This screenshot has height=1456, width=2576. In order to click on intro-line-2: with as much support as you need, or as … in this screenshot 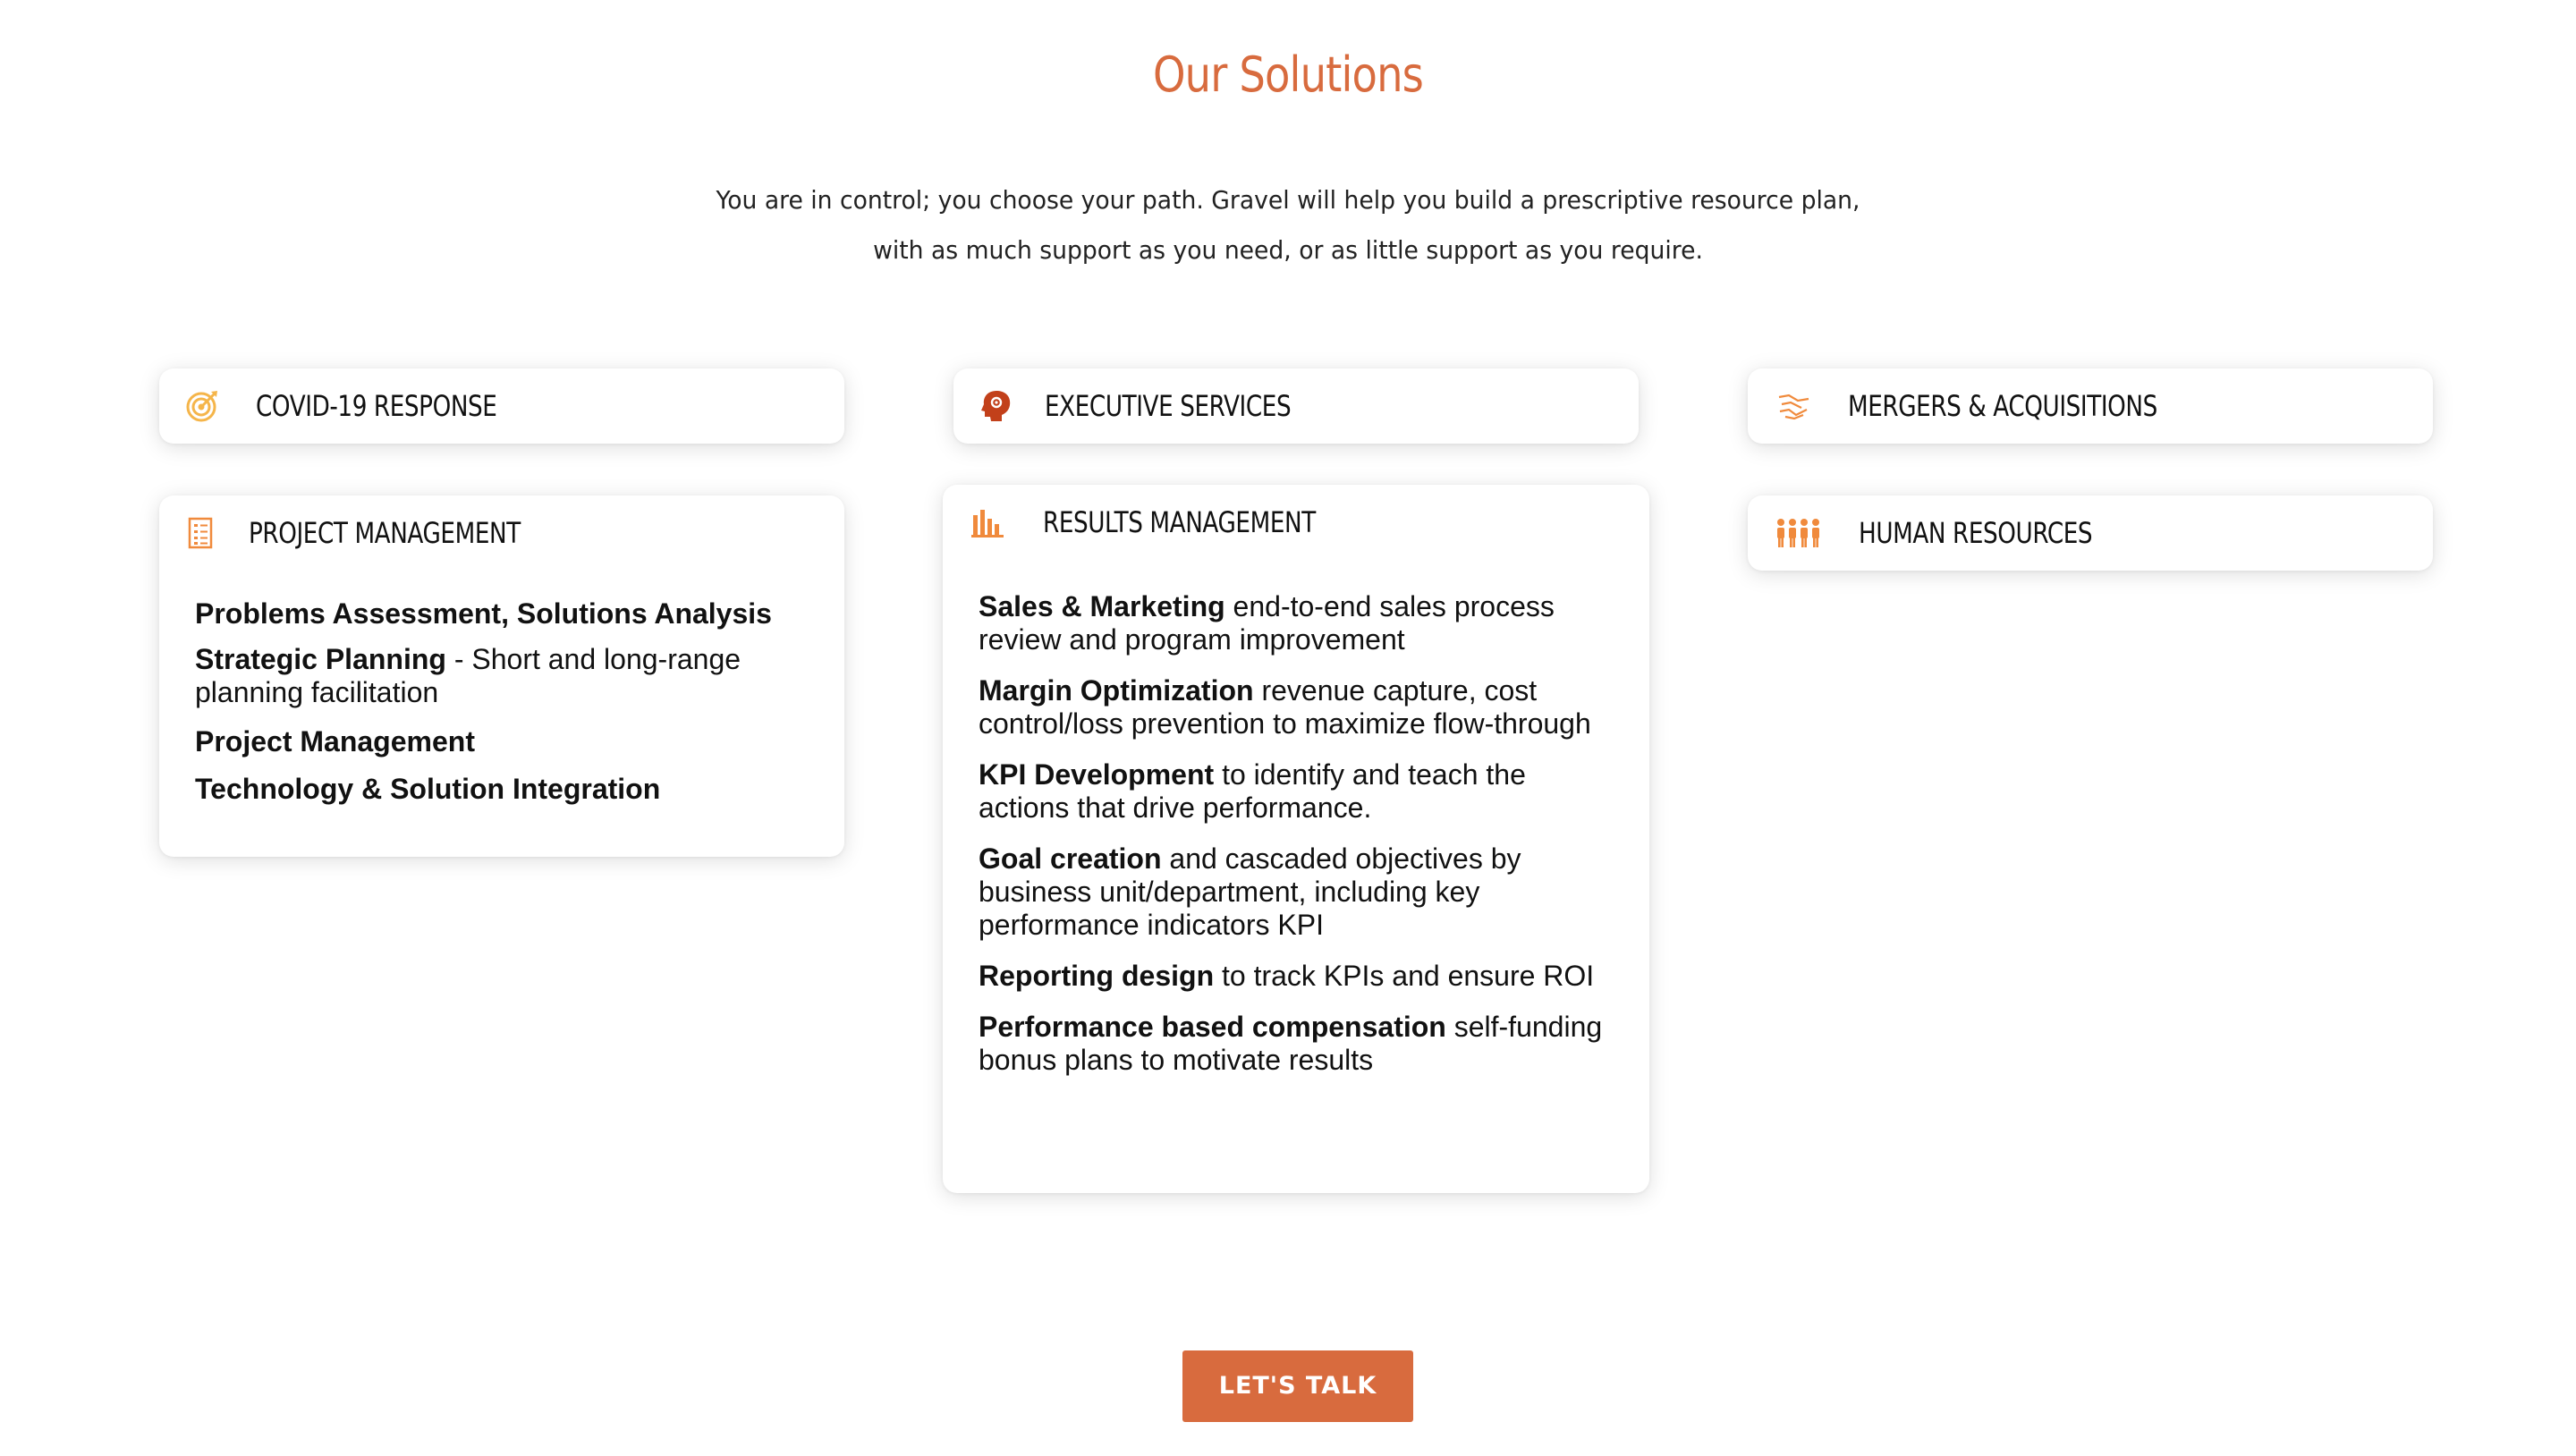, I will do `click(1288, 250)`.